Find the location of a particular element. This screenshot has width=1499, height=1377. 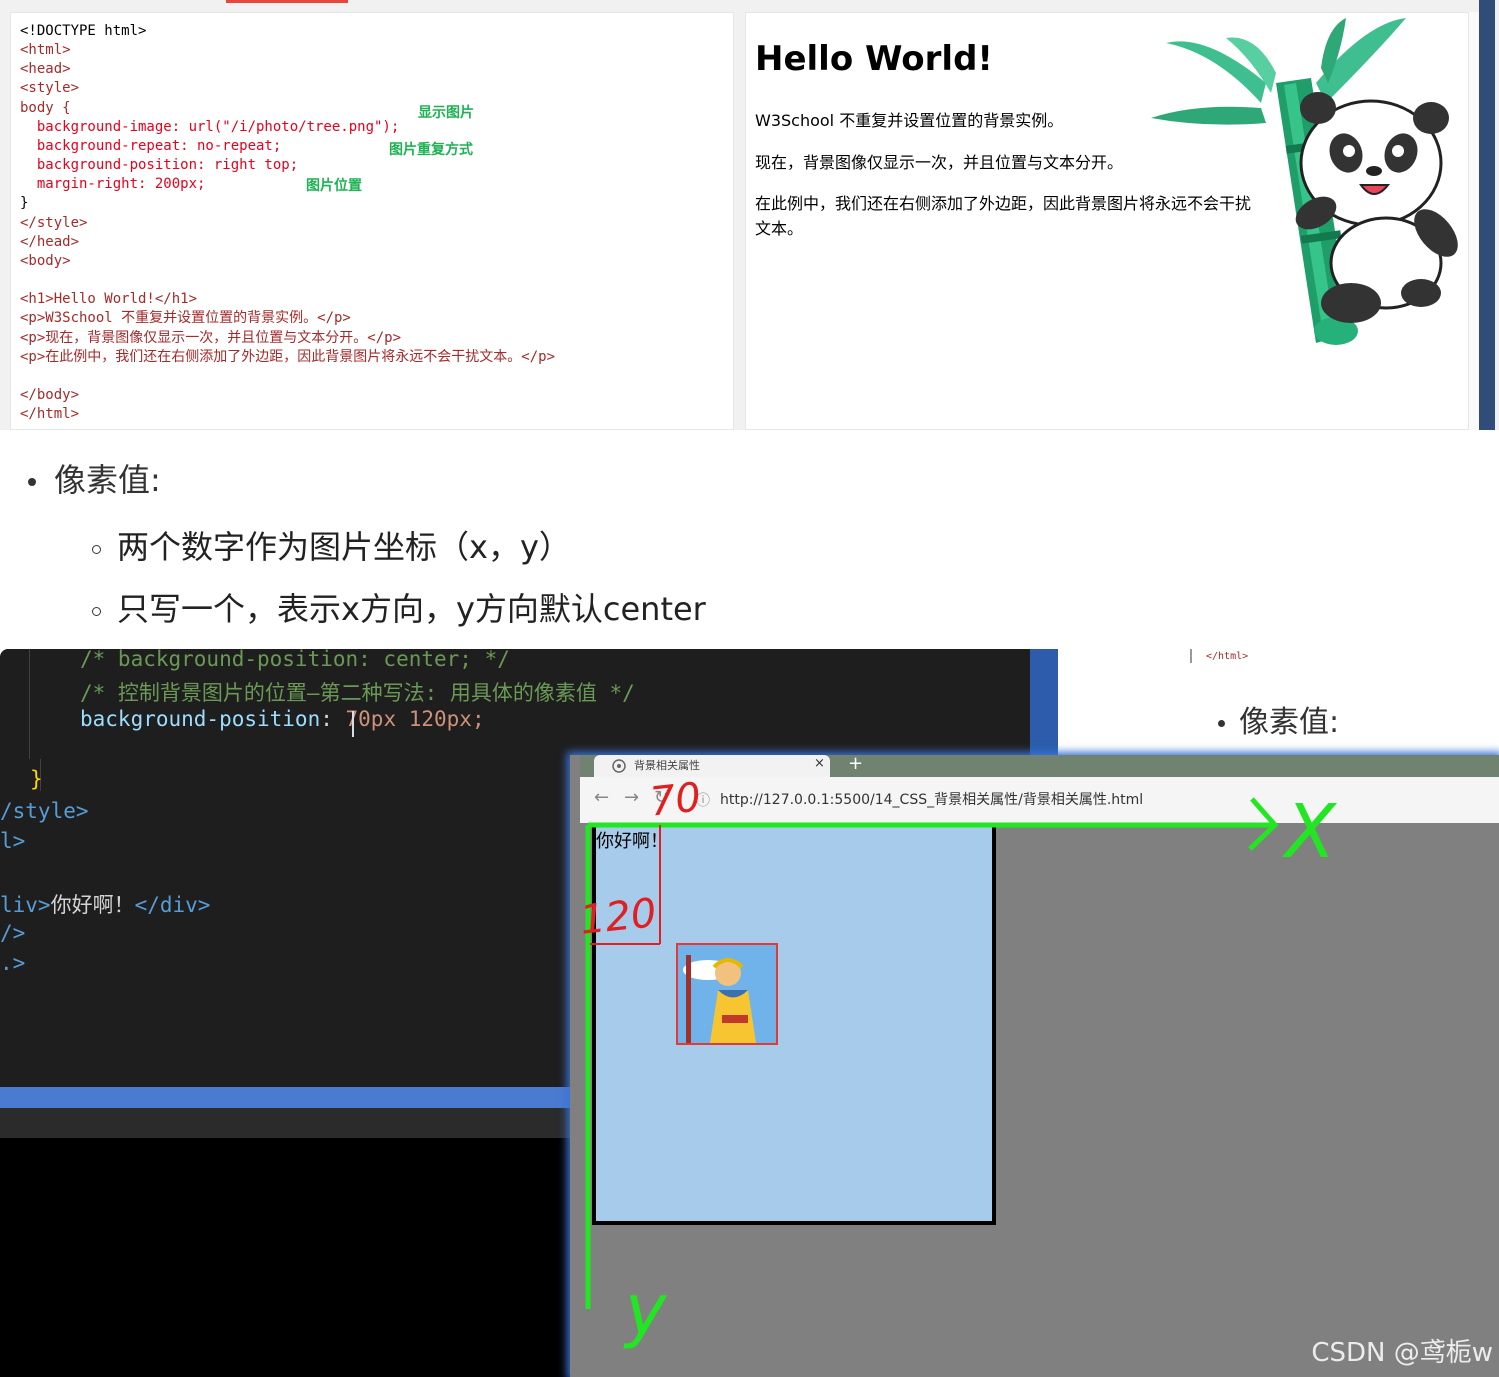

preview-heading: Hello World! is located at coordinates (874, 59).